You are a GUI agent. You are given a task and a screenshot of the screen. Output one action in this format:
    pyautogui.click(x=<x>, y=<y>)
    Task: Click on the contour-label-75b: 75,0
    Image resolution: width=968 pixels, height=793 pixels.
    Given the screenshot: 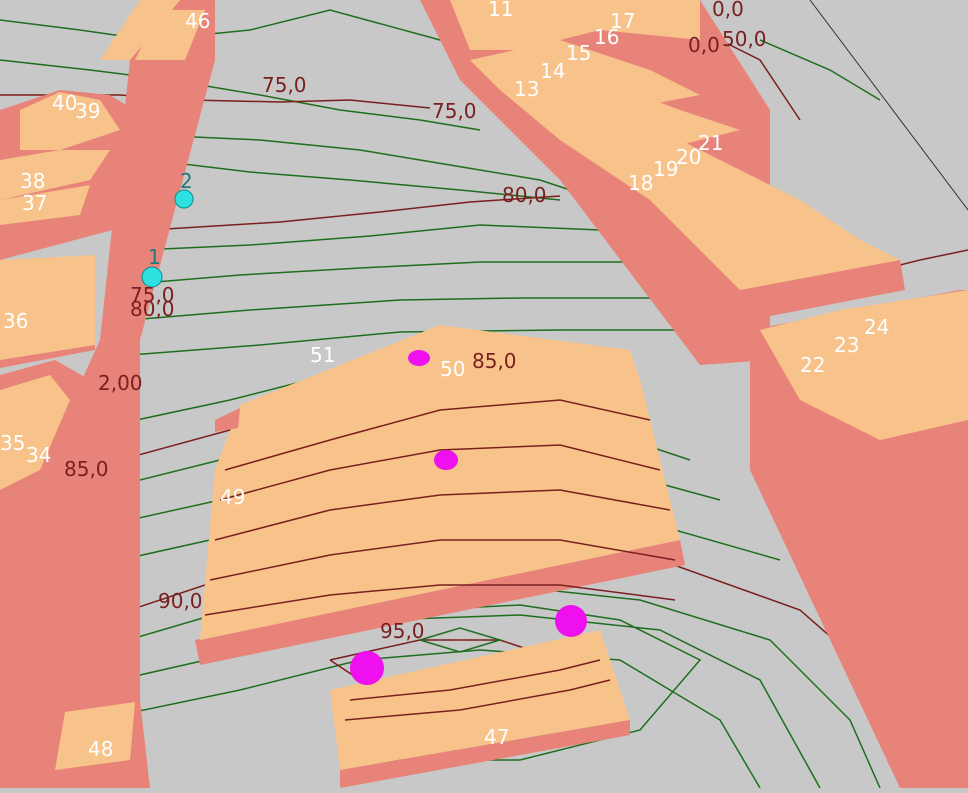 What is the action you would take?
    pyautogui.click(x=454, y=111)
    